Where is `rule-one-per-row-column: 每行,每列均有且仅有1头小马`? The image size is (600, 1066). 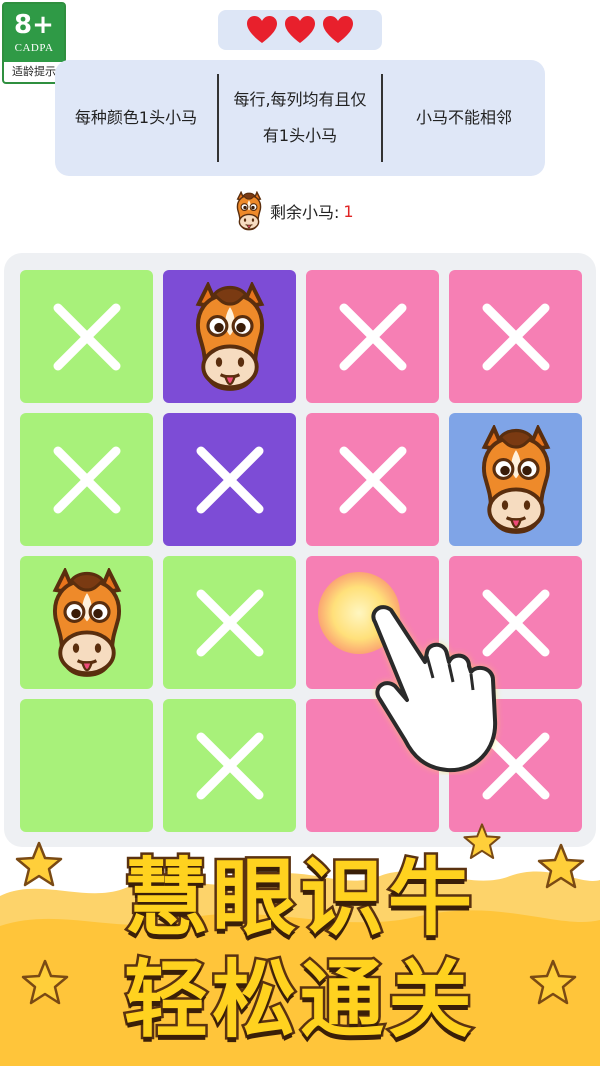
rule-one-per-row-column: 每行,每列均有且仅有1头小马 is located at coordinates (299, 118).